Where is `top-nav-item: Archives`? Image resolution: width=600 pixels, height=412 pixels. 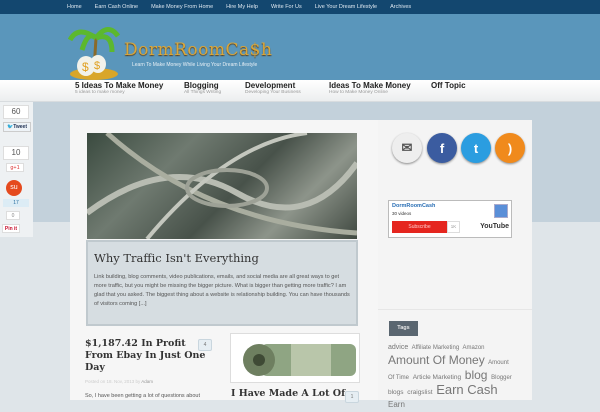 top-nav-item: Archives is located at coordinates (400, 7).